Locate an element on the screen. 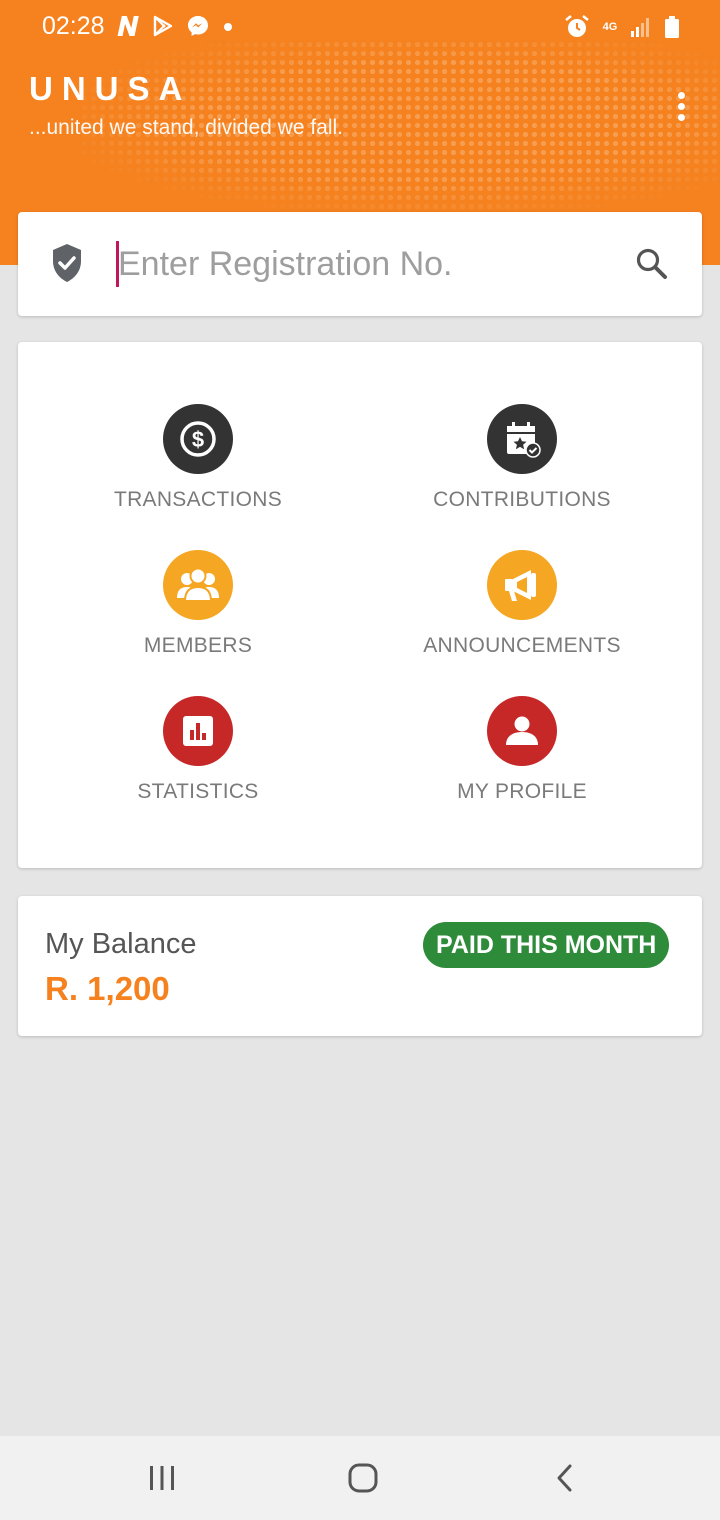 The height and width of the screenshot is (1520, 720). search-card is located at coordinates (360, 264).